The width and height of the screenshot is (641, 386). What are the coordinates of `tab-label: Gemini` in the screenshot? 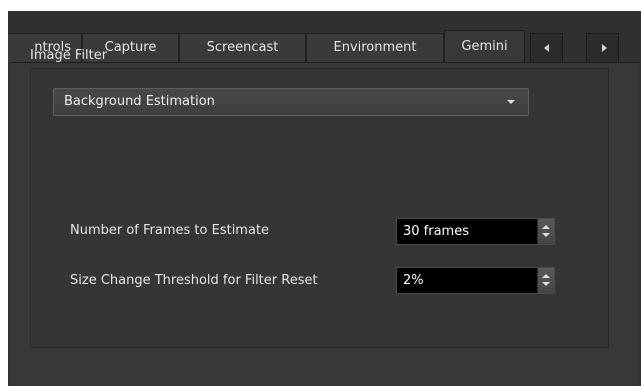 It's located at (484, 46).